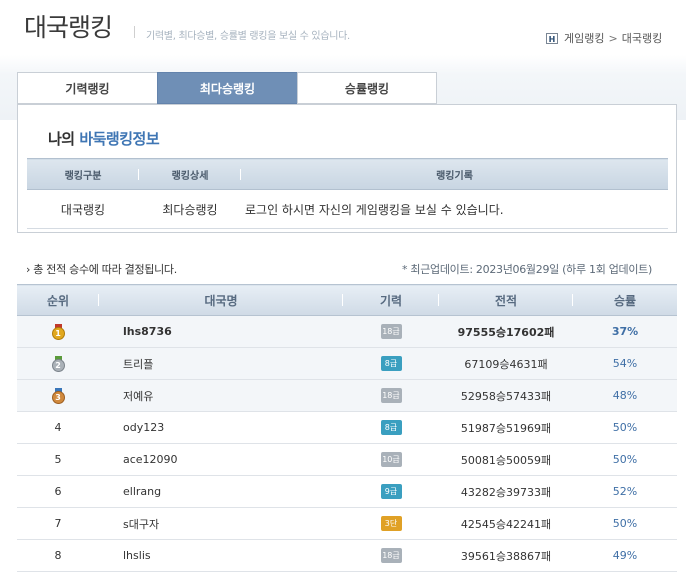  I want to click on column-header-win-rate: 승률, so click(625, 300).